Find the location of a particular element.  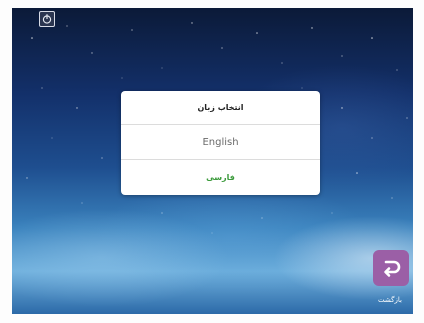

back-button is located at coordinates (391, 268).